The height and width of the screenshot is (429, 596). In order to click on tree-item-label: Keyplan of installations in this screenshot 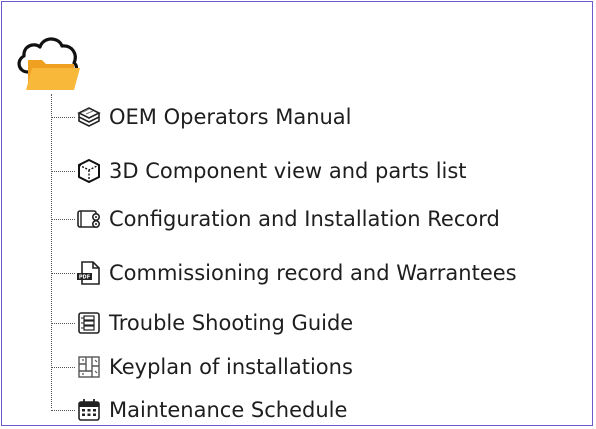, I will do `click(231, 367)`.